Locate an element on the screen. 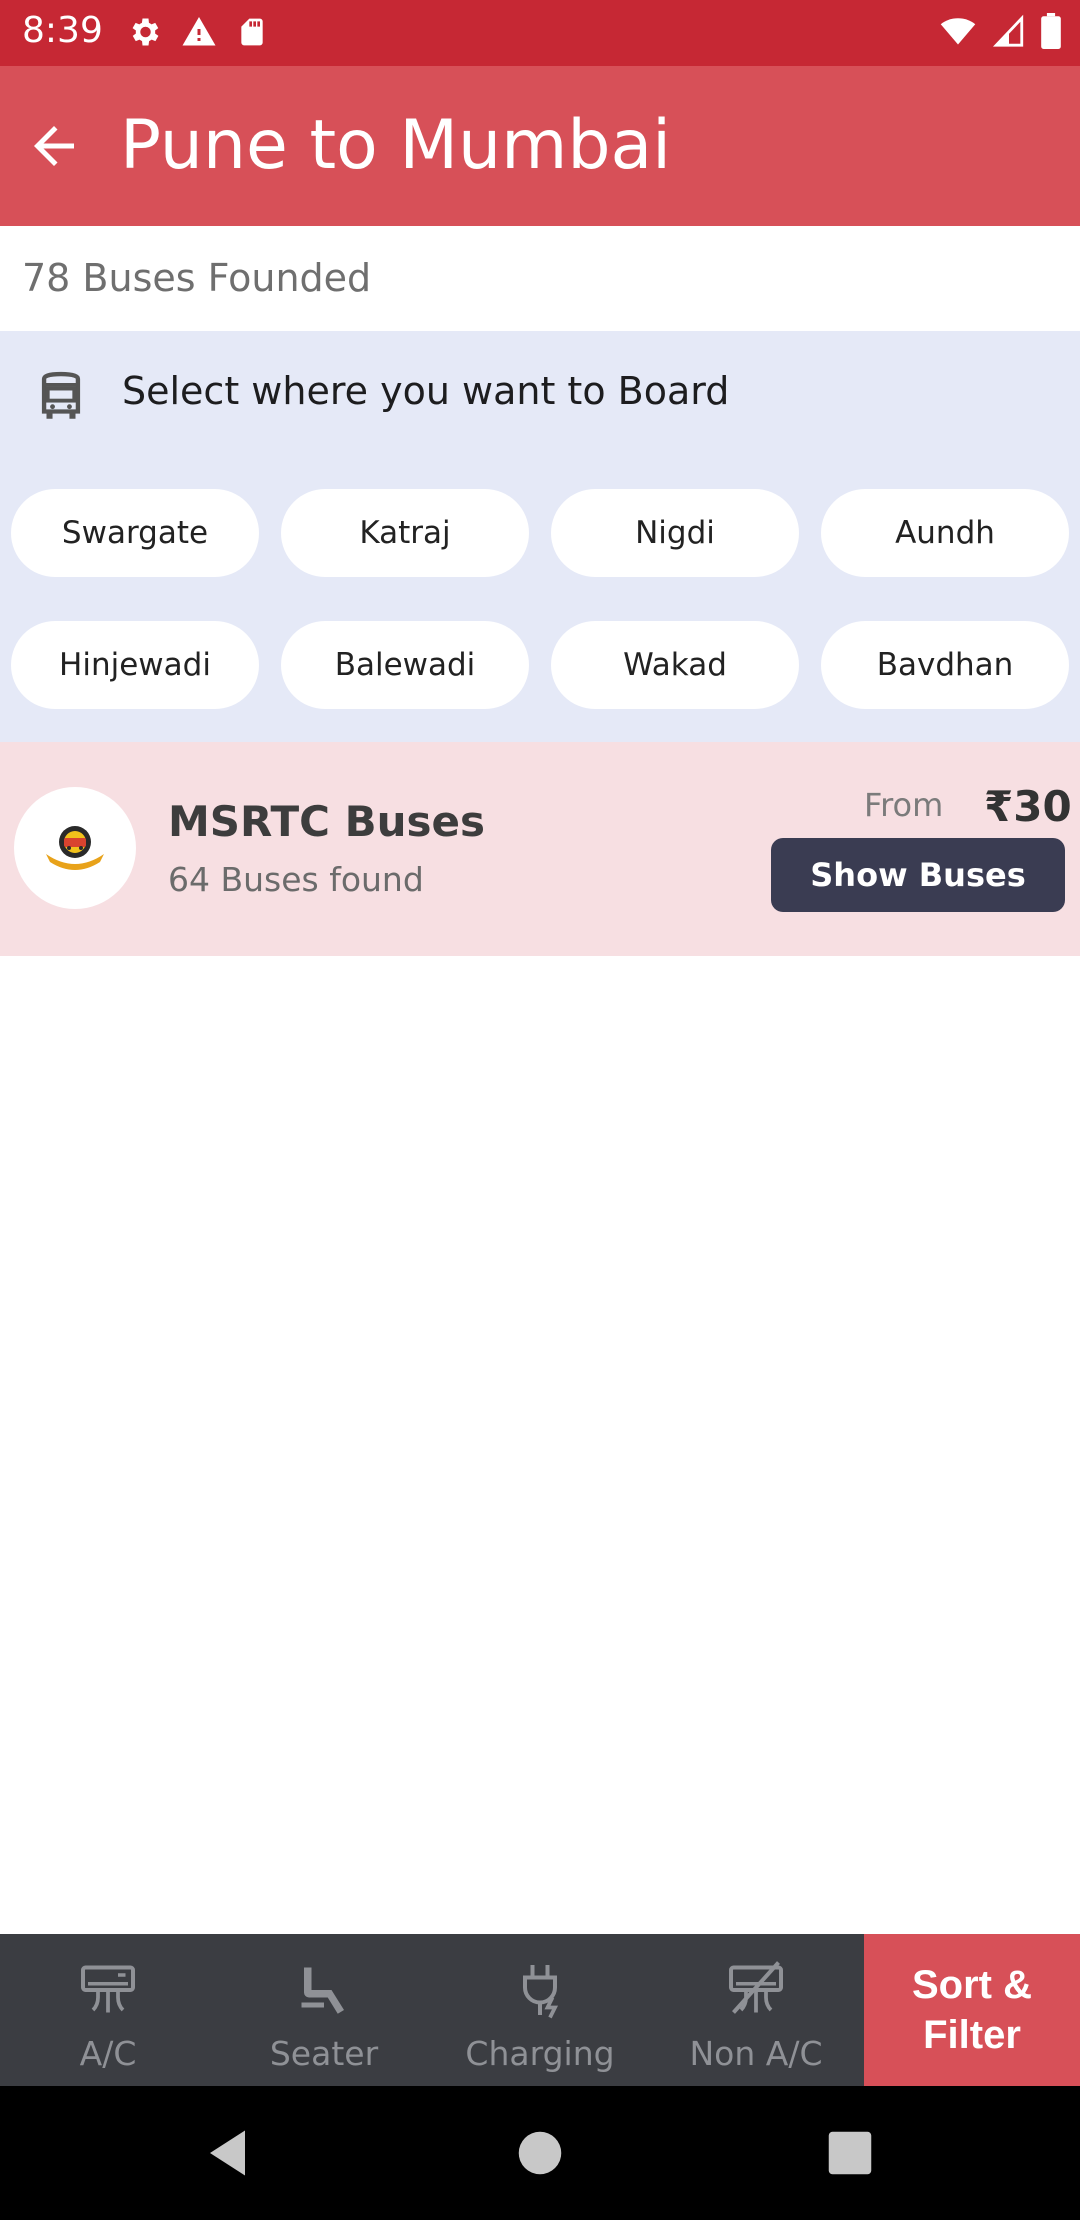 The image size is (1080, 2220). boarding-chip-swargate: Swargate is located at coordinates (135, 533).